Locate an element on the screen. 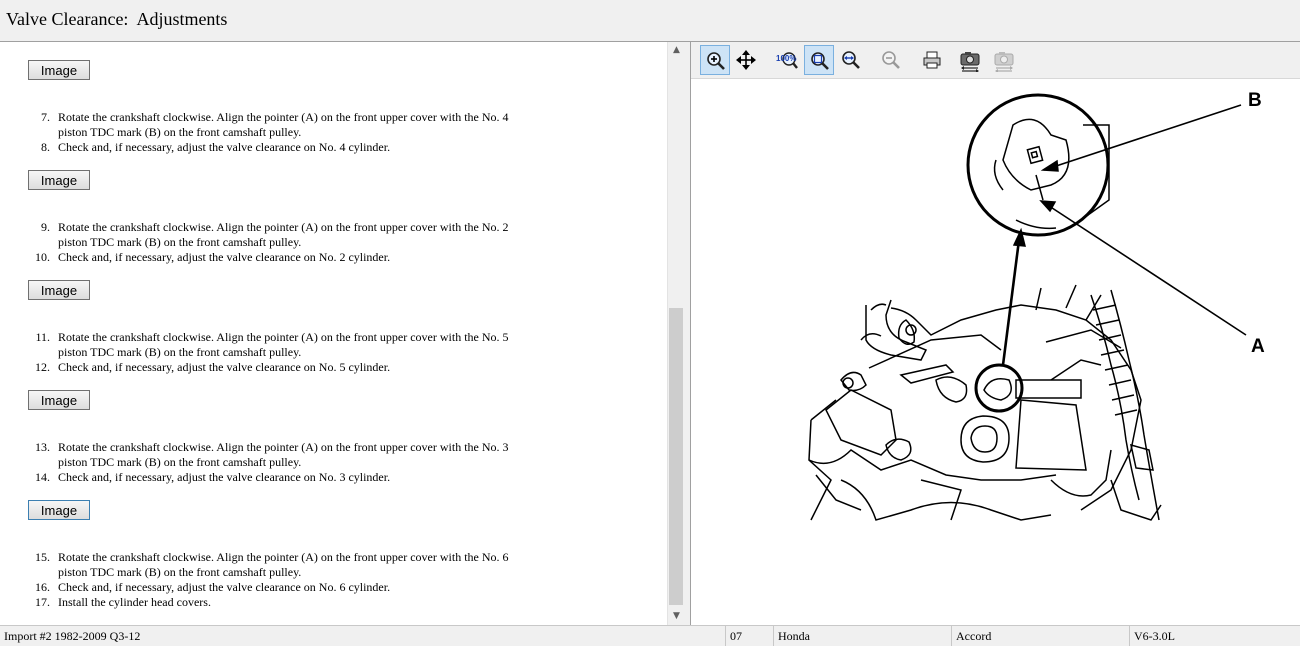 The width and height of the screenshot is (1300, 646). magnified-detail-circle is located at coordinates (1038, 165).